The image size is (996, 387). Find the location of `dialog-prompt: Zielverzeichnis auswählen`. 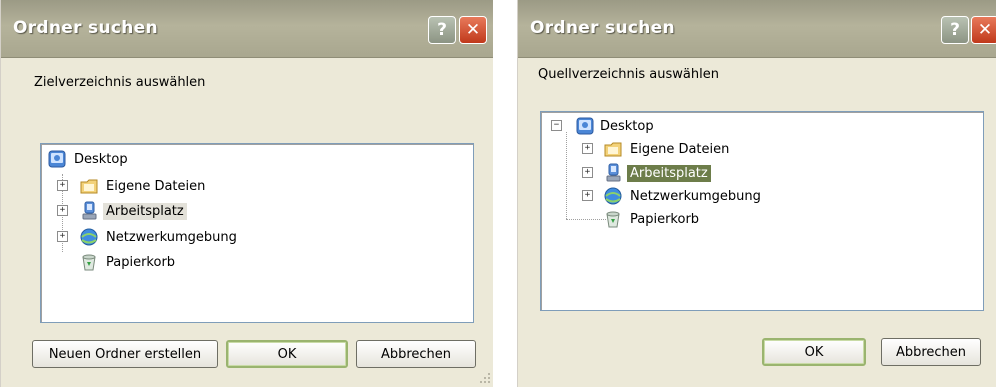

dialog-prompt: Zielverzeichnis auswählen is located at coordinates (120, 82).